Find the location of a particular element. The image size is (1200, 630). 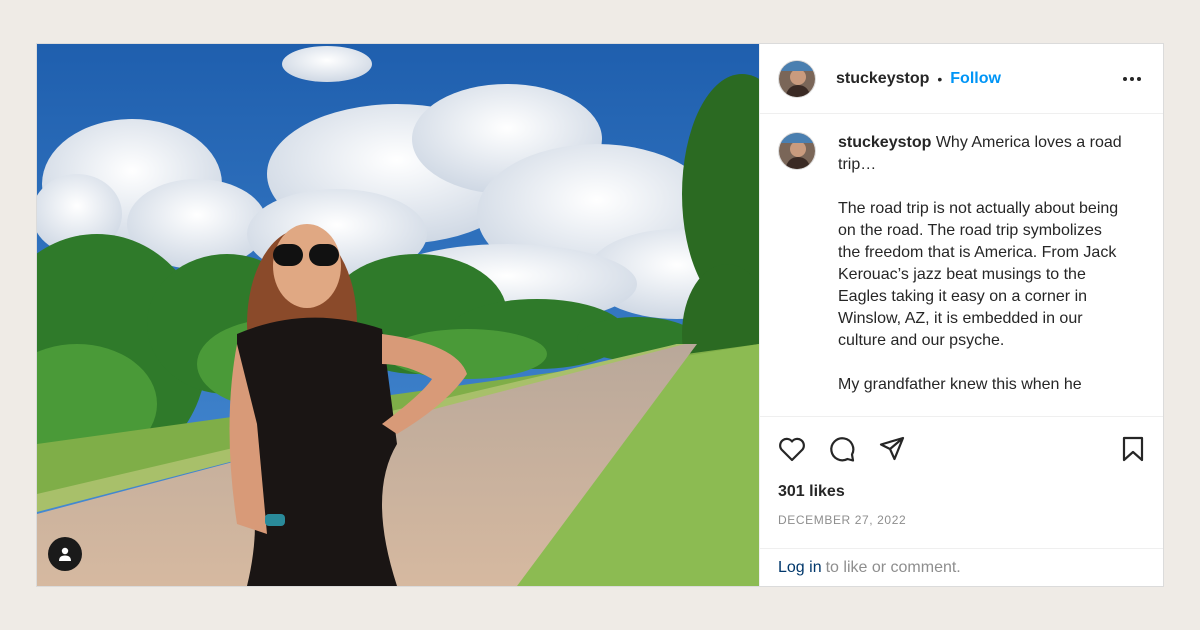

more-icon is located at coordinates (1125, 78).